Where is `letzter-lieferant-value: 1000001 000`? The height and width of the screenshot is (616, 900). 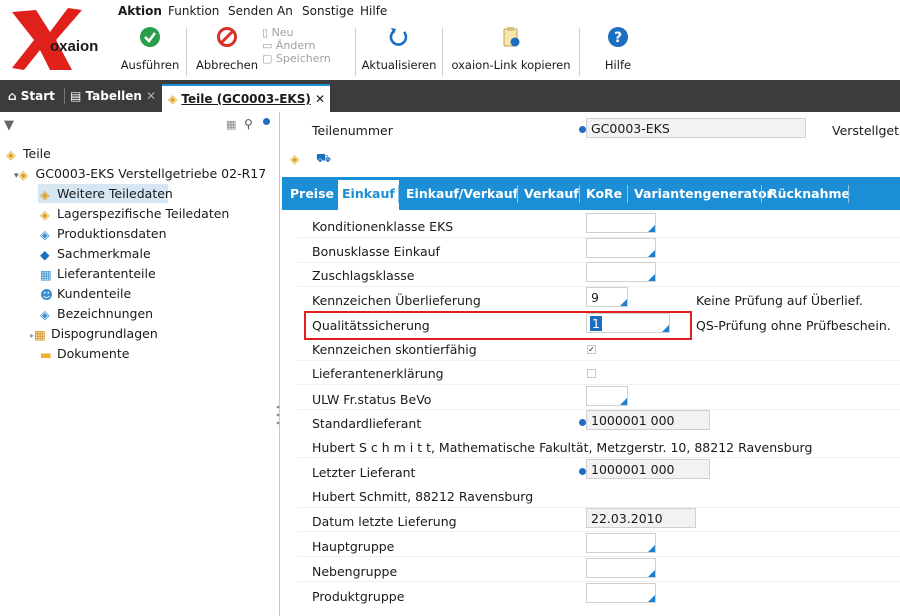
letzter-lieferant-value: 1000001 000 is located at coordinates (633, 469).